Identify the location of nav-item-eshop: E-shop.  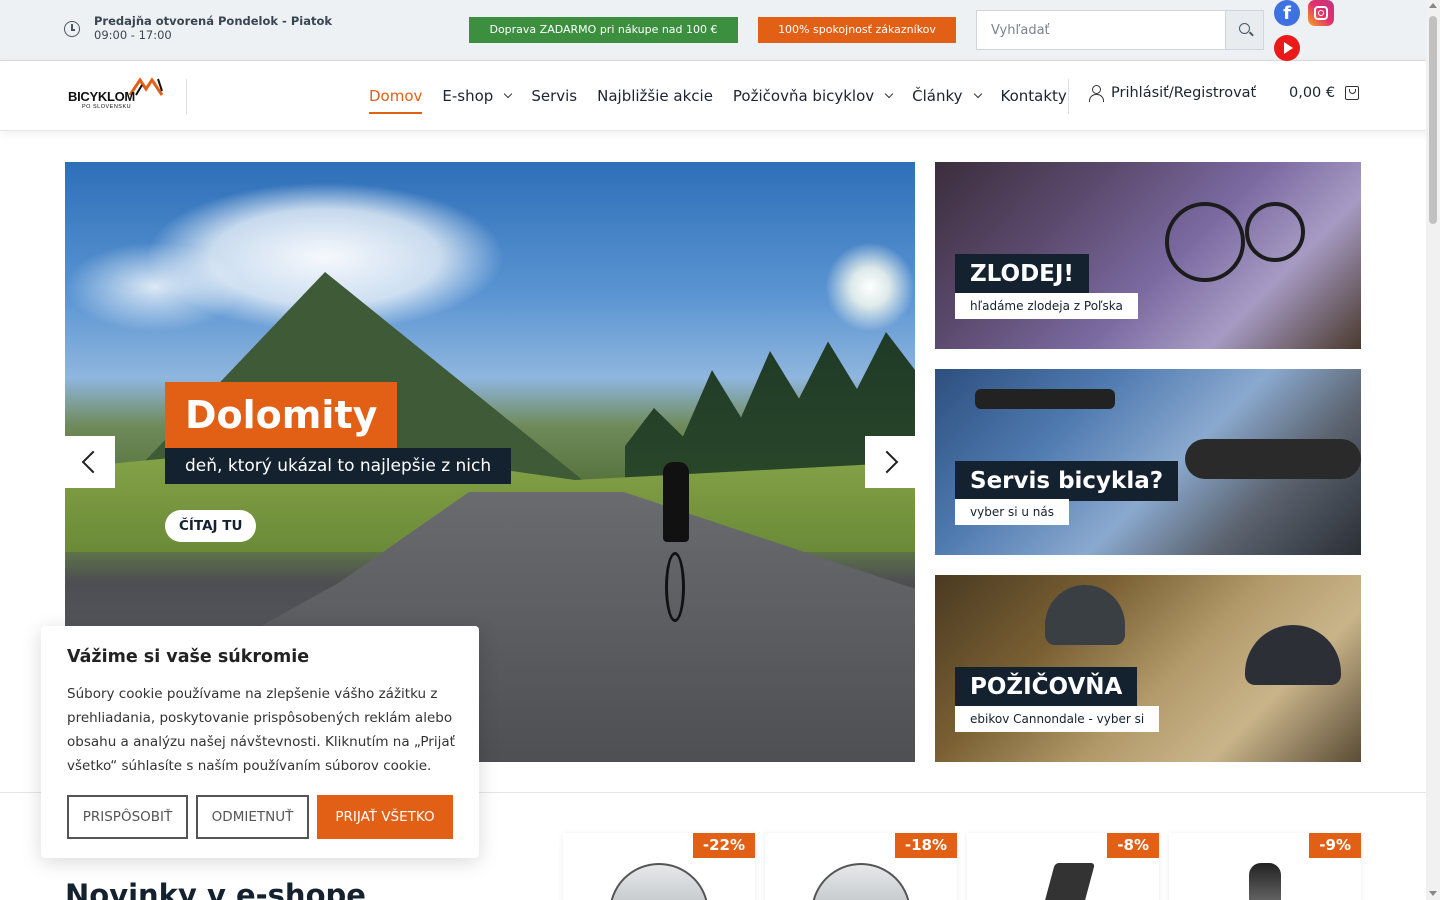
(477, 96).